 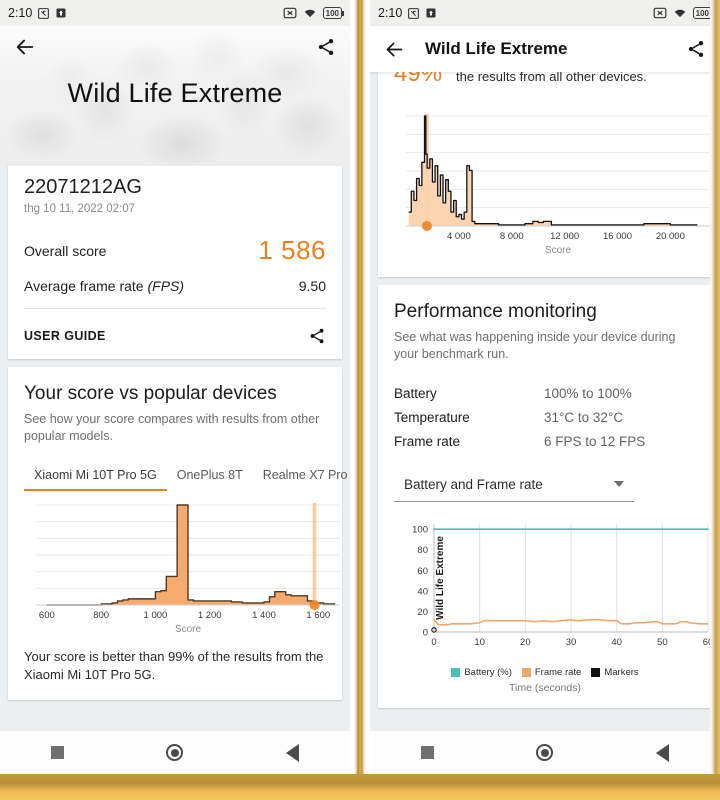 I want to click on svg-text: 60, so click(x=422, y=570).